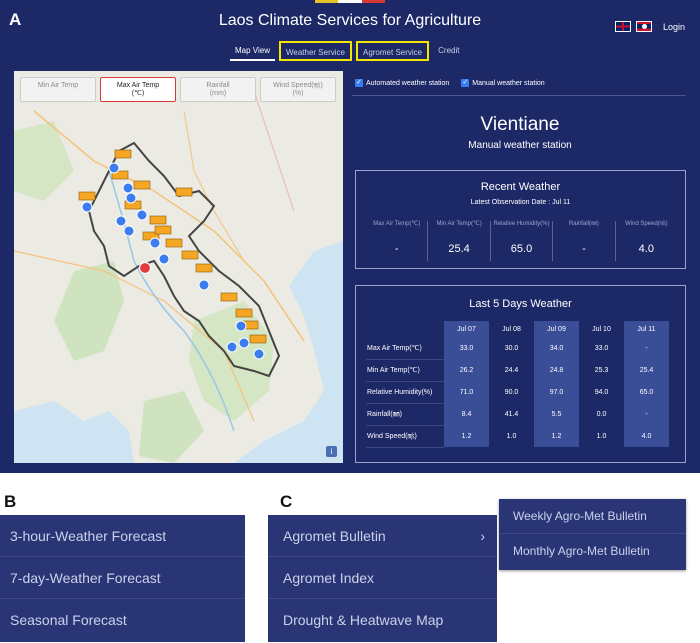 Image resolution: width=700 pixels, height=643 pixels. Describe the element at coordinates (402, 83) in the screenshot. I see `automated-station-checkbox: ✓ Automated weather station` at that location.